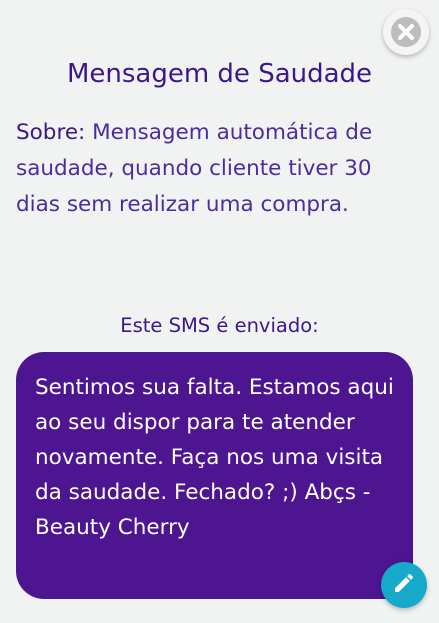  I want to click on sms-sent-label: Este SMS é enviado:, so click(219, 325).